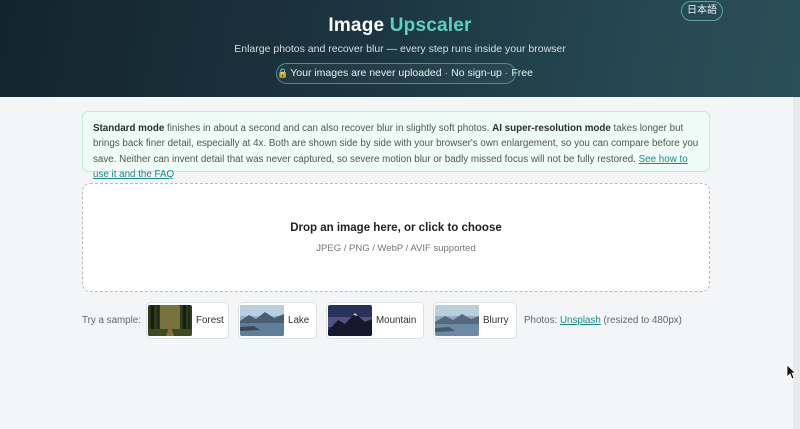  Describe the element at coordinates (111, 320) in the screenshot. I see `sample-label: Try a sample:` at that location.